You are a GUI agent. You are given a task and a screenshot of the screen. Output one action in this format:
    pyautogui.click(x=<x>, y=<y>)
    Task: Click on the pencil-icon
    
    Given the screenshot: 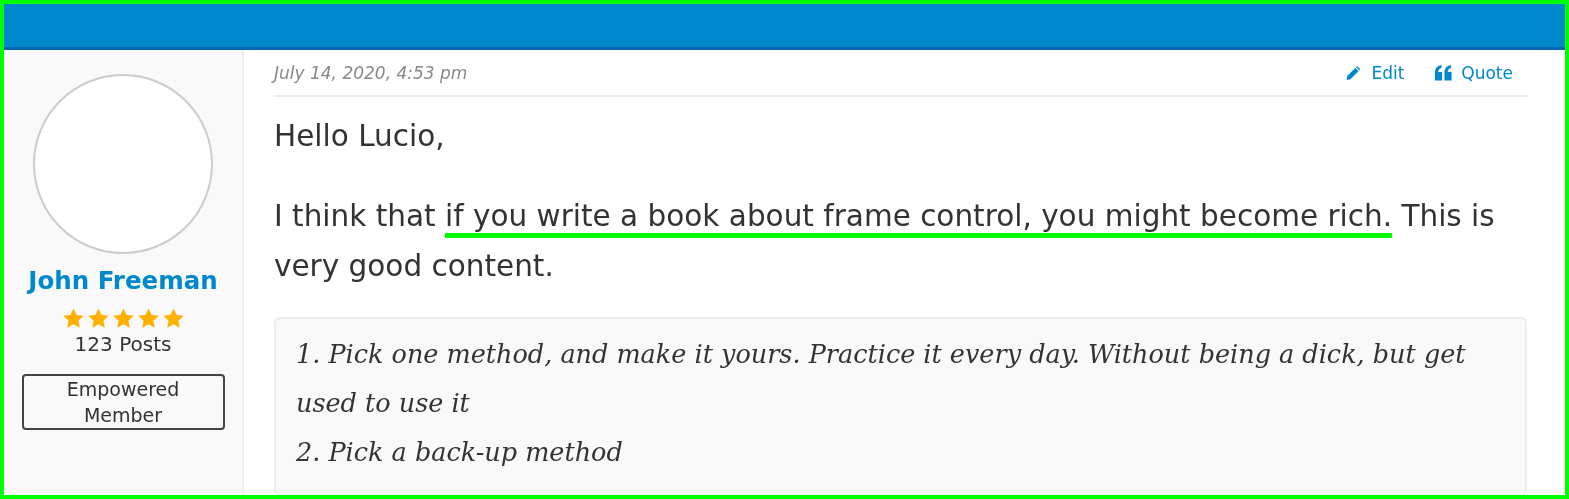 What is the action you would take?
    pyautogui.click(x=1354, y=72)
    